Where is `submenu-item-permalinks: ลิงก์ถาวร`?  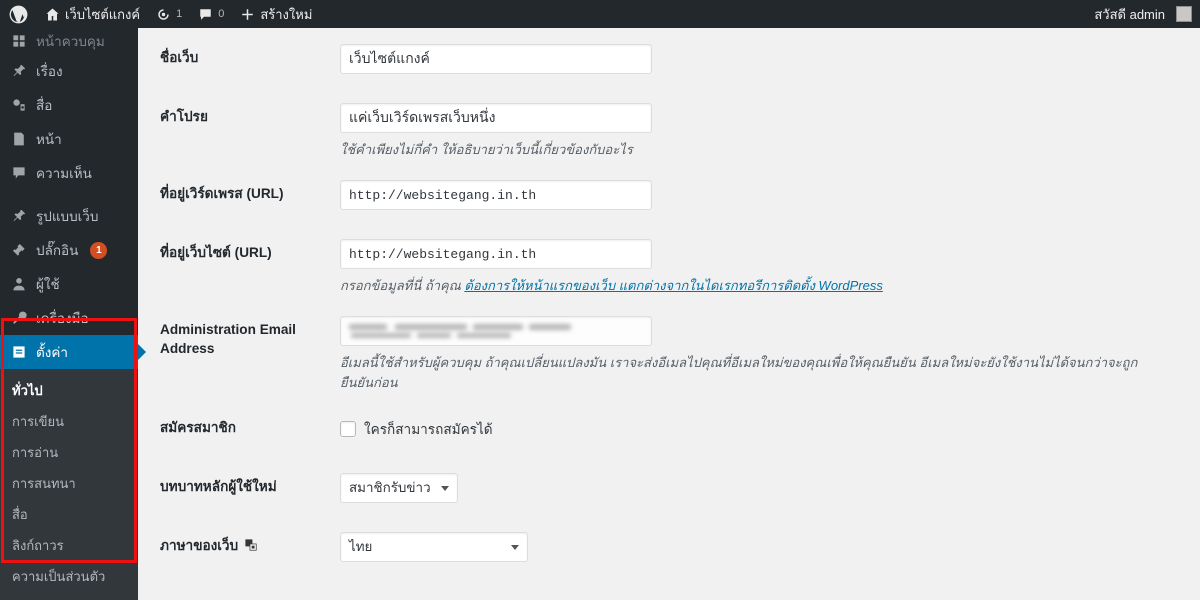 submenu-item-permalinks: ลิงก์ถาวร is located at coordinates (69, 545).